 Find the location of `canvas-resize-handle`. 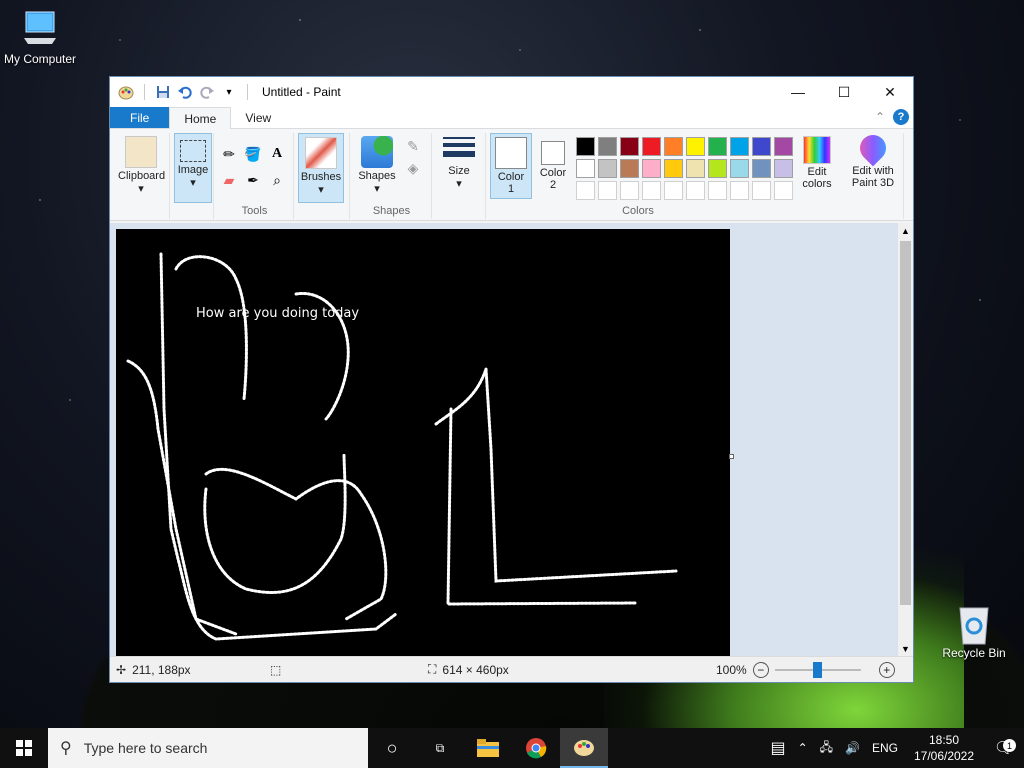

canvas-resize-handle is located at coordinates (731, 456).